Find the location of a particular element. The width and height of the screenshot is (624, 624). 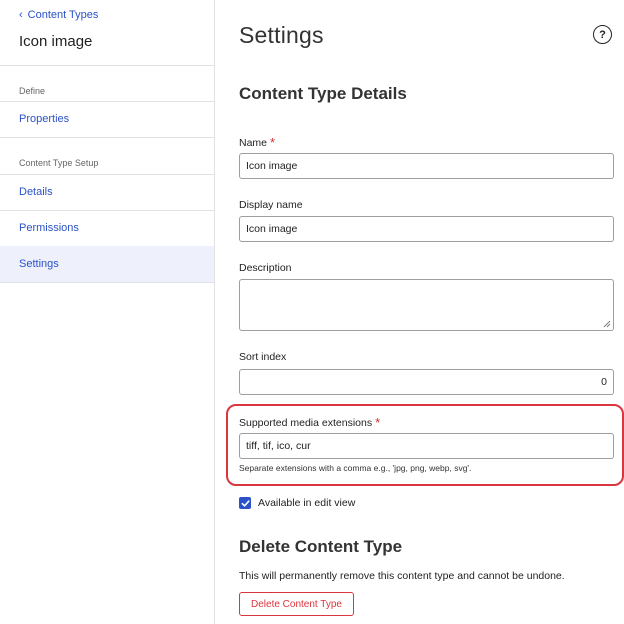

media-extensions-label: Supported media extensions * is located at coordinates (310, 422).